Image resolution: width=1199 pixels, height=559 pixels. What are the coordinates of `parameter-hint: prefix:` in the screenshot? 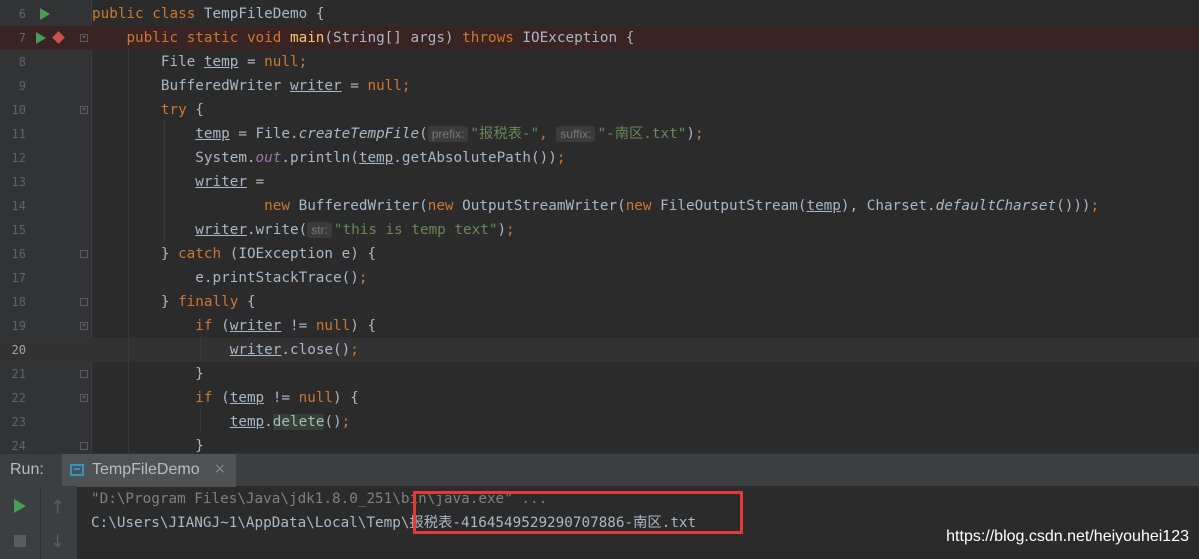 It's located at (448, 134).